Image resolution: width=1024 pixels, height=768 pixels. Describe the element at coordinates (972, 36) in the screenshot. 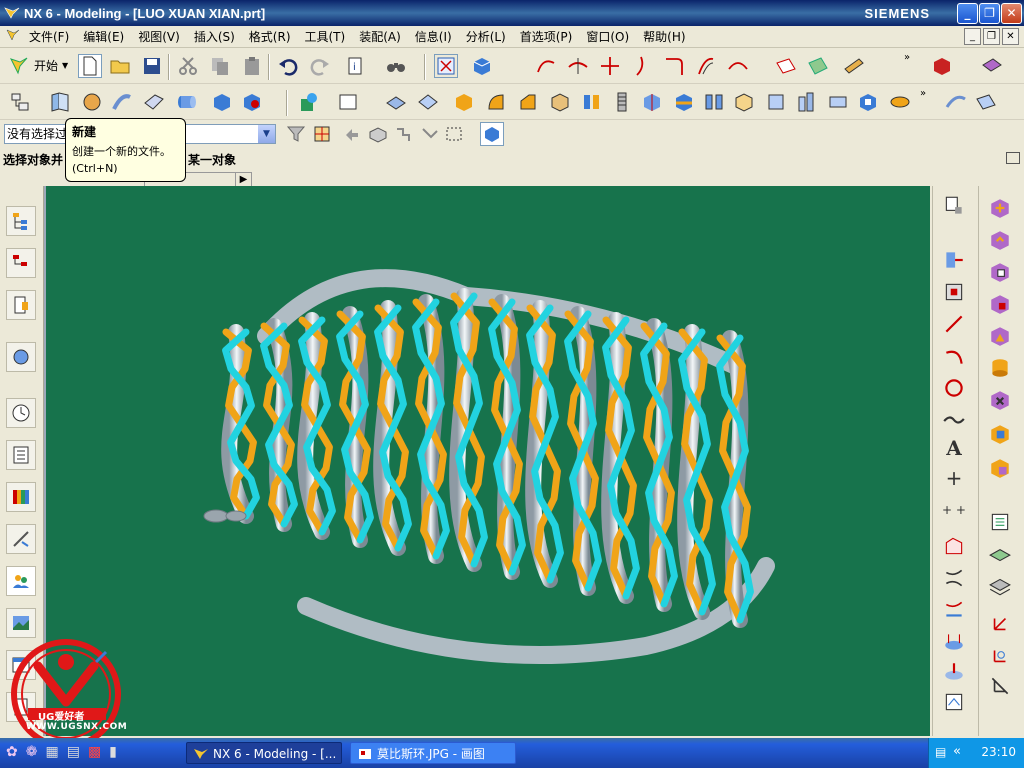

I see `doc-minimize-button: _` at that location.